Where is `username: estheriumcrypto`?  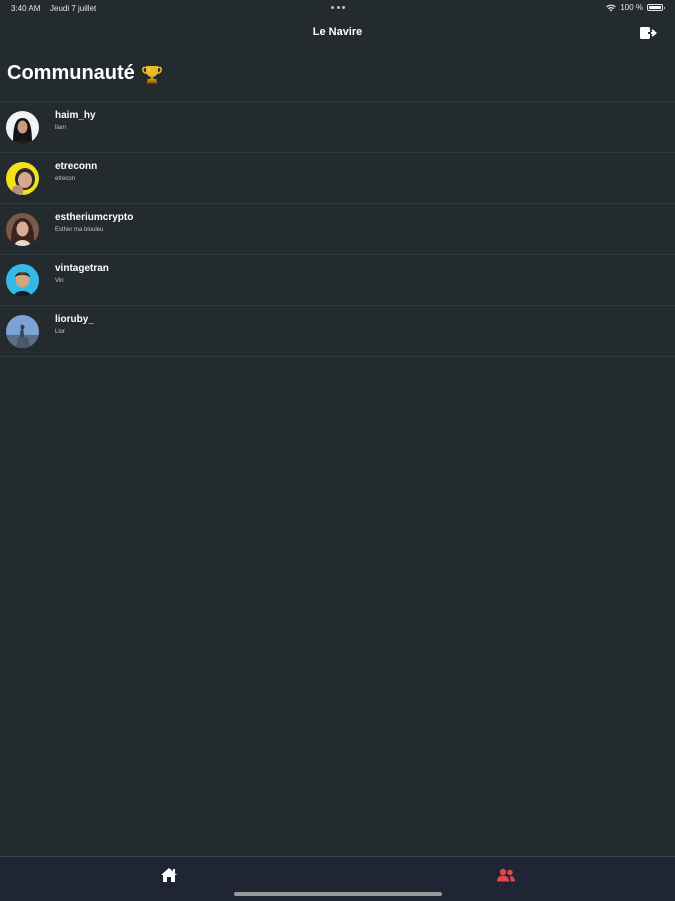
username: estheriumcrypto is located at coordinates (94, 217).